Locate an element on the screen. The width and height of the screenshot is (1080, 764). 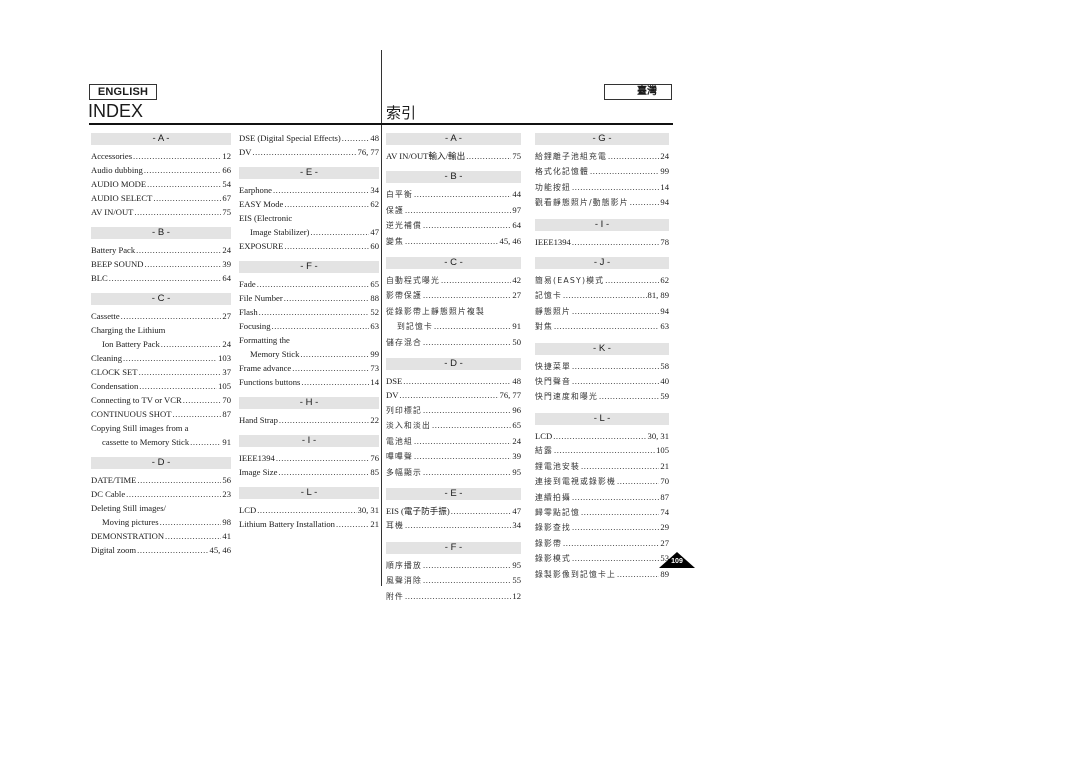
entry-name: Cassette is located at coordinates (105, 316).